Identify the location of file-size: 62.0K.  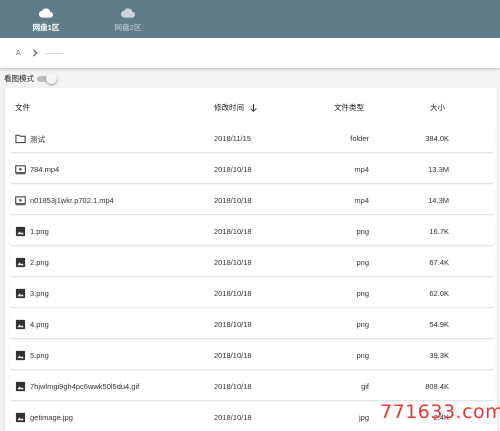
(439, 293).